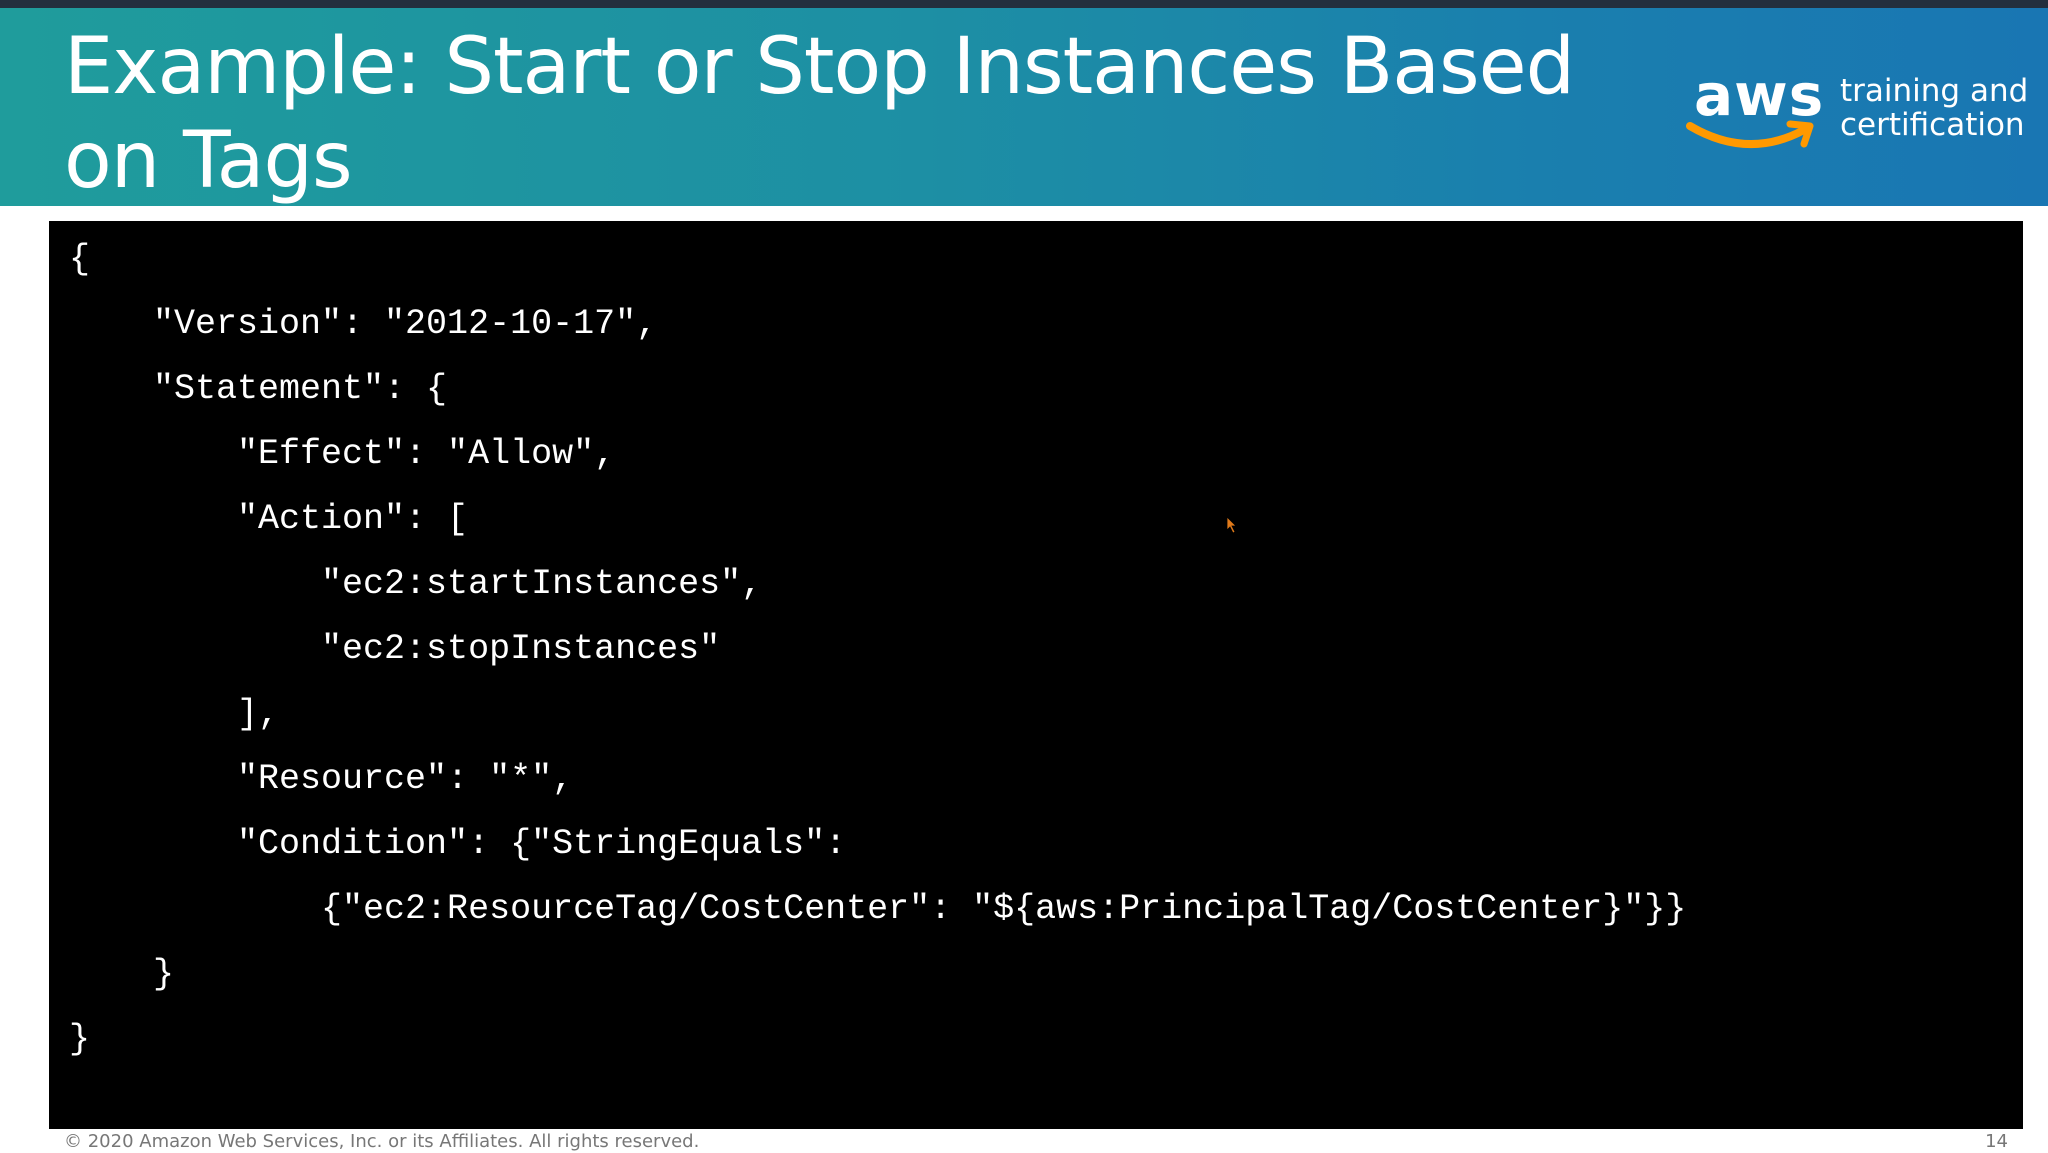 The image size is (2048, 1153). What do you see at coordinates (321, 779) in the screenshot?
I see `code-line: "Resource": "*",` at bounding box center [321, 779].